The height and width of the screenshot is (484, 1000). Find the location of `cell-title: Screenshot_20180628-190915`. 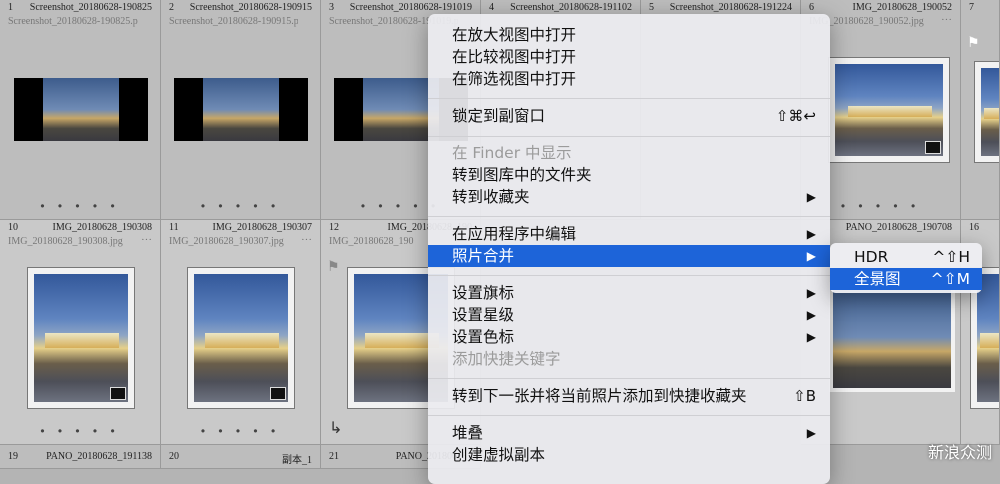

cell-title: Screenshot_20180628-190915 is located at coordinates (250, 7).